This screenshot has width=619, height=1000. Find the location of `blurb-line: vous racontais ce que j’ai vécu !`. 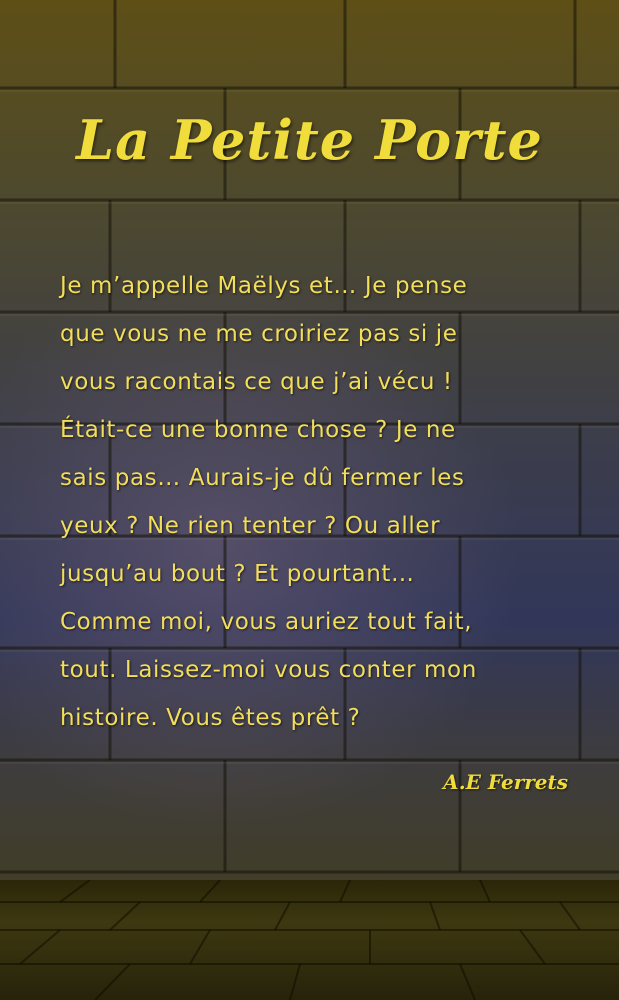

blurb-line: vous racontais ce que j’ai vécu ! is located at coordinates (256, 382).